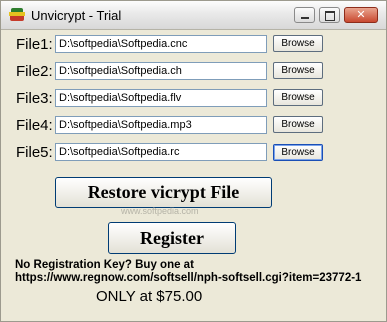  I want to click on price-text: ONLY at $75.00, so click(149, 296).